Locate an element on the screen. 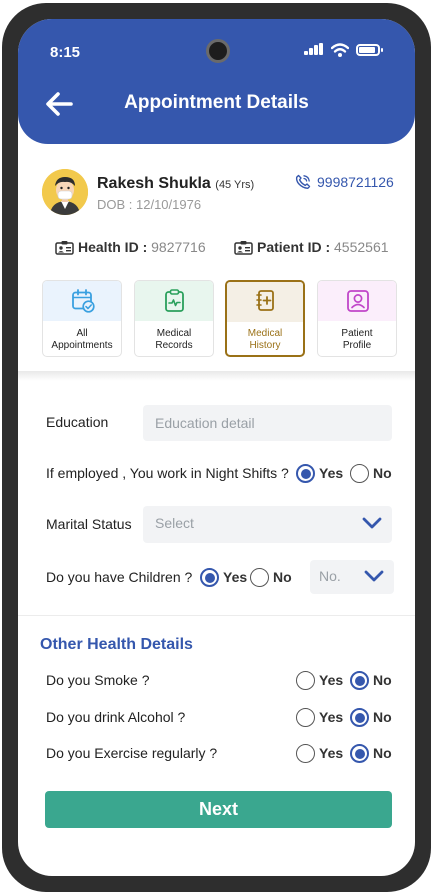 The height and width of the screenshot is (894, 433). marital-status-label: Marital Status is located at coordinates (89, 524).